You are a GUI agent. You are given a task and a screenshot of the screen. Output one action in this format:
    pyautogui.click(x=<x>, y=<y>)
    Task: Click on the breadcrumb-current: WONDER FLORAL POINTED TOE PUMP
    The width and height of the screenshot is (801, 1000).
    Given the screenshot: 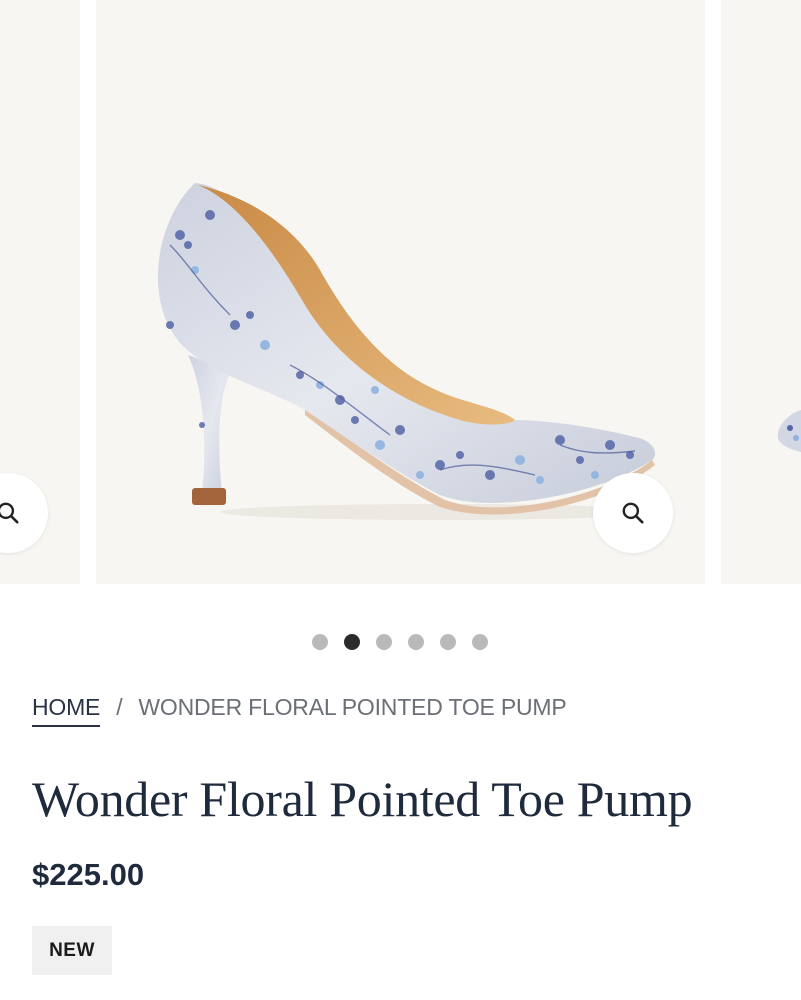 What is the action you would take?
    pyautogui.click(x=352, y=707)
    